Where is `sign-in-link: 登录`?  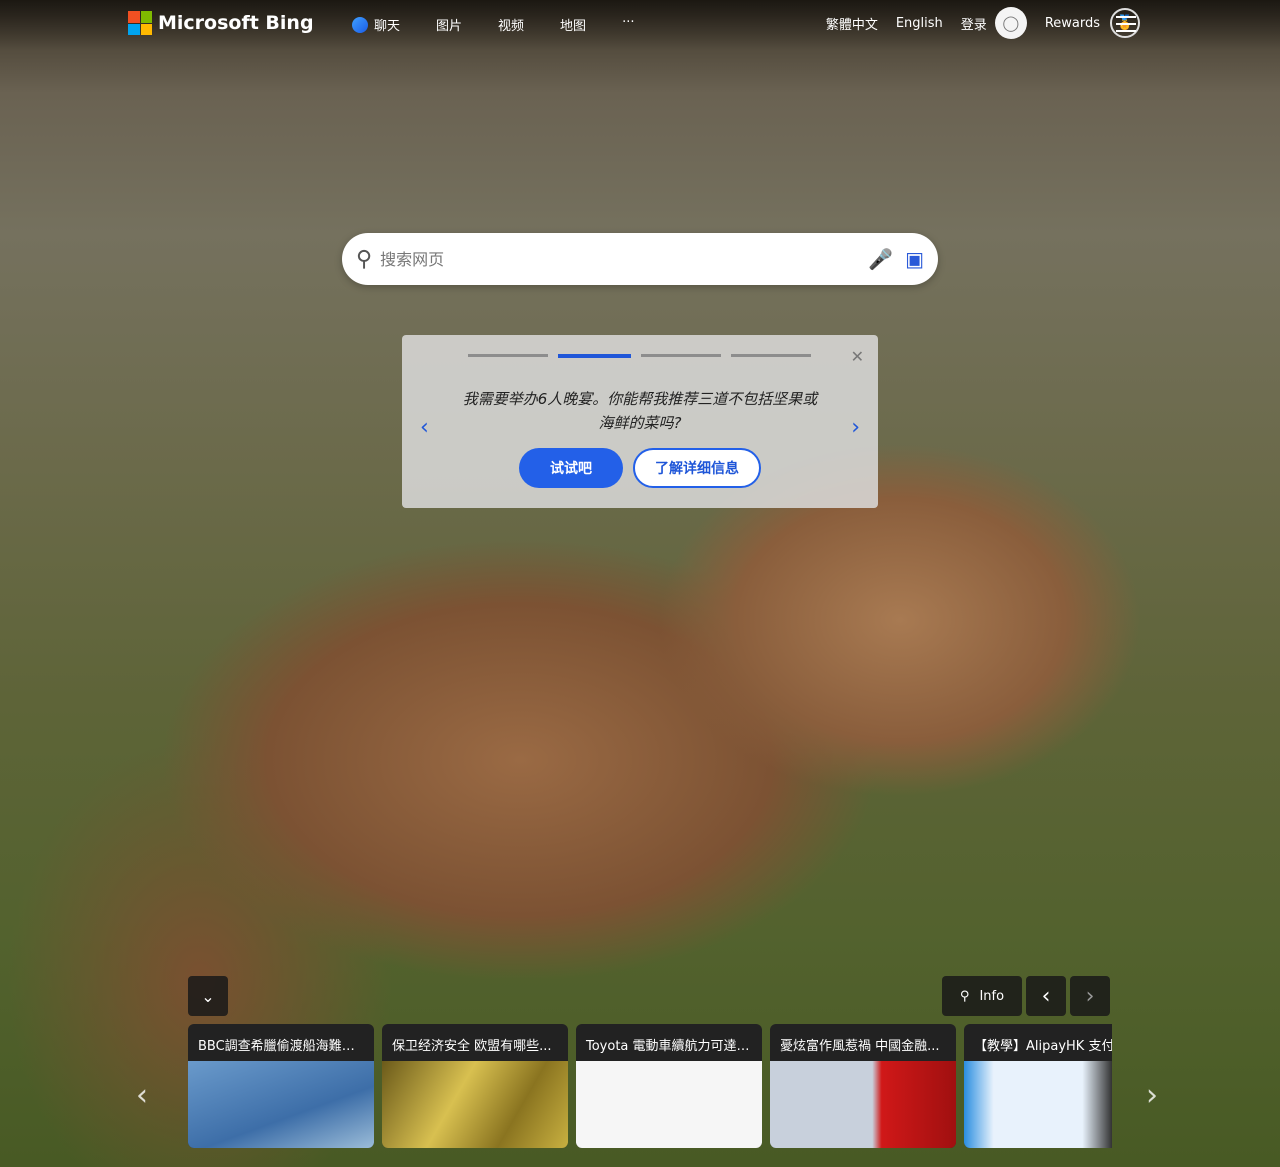
sign-in-link: 登录 is located at coordinates (974, 23).